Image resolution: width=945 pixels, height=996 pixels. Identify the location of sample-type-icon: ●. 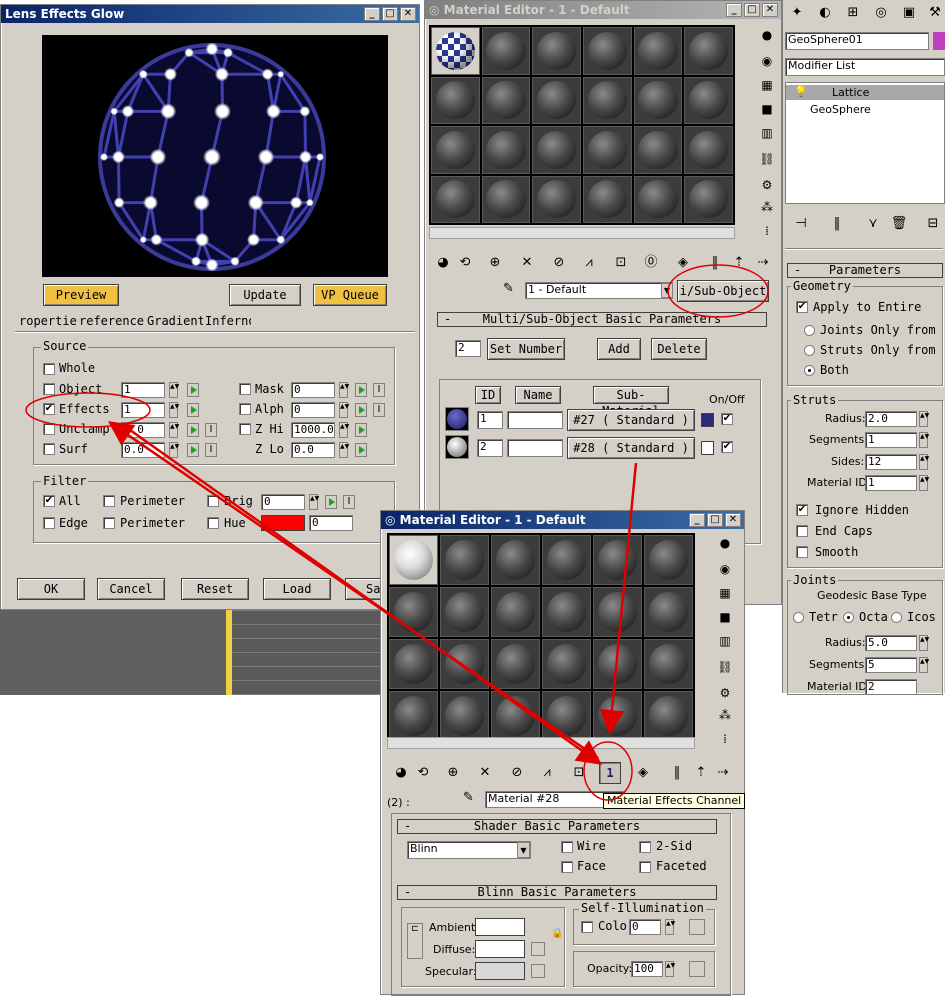
(725, 543).